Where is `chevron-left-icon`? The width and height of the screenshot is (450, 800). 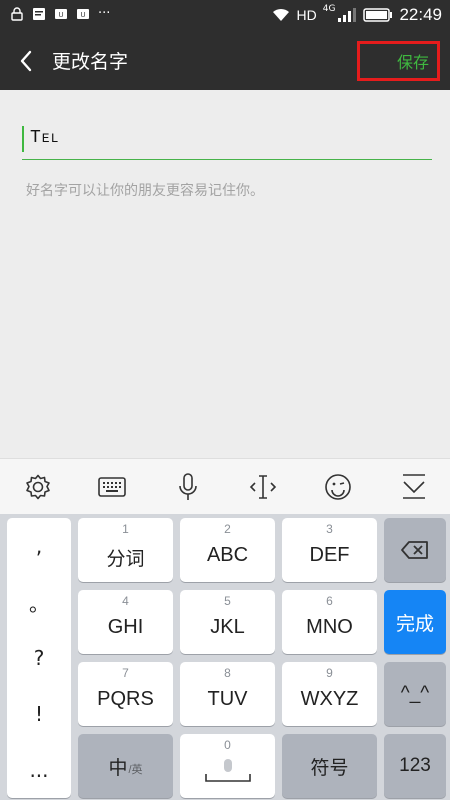 chevron-left-icon is located at coordinates (26, 61).